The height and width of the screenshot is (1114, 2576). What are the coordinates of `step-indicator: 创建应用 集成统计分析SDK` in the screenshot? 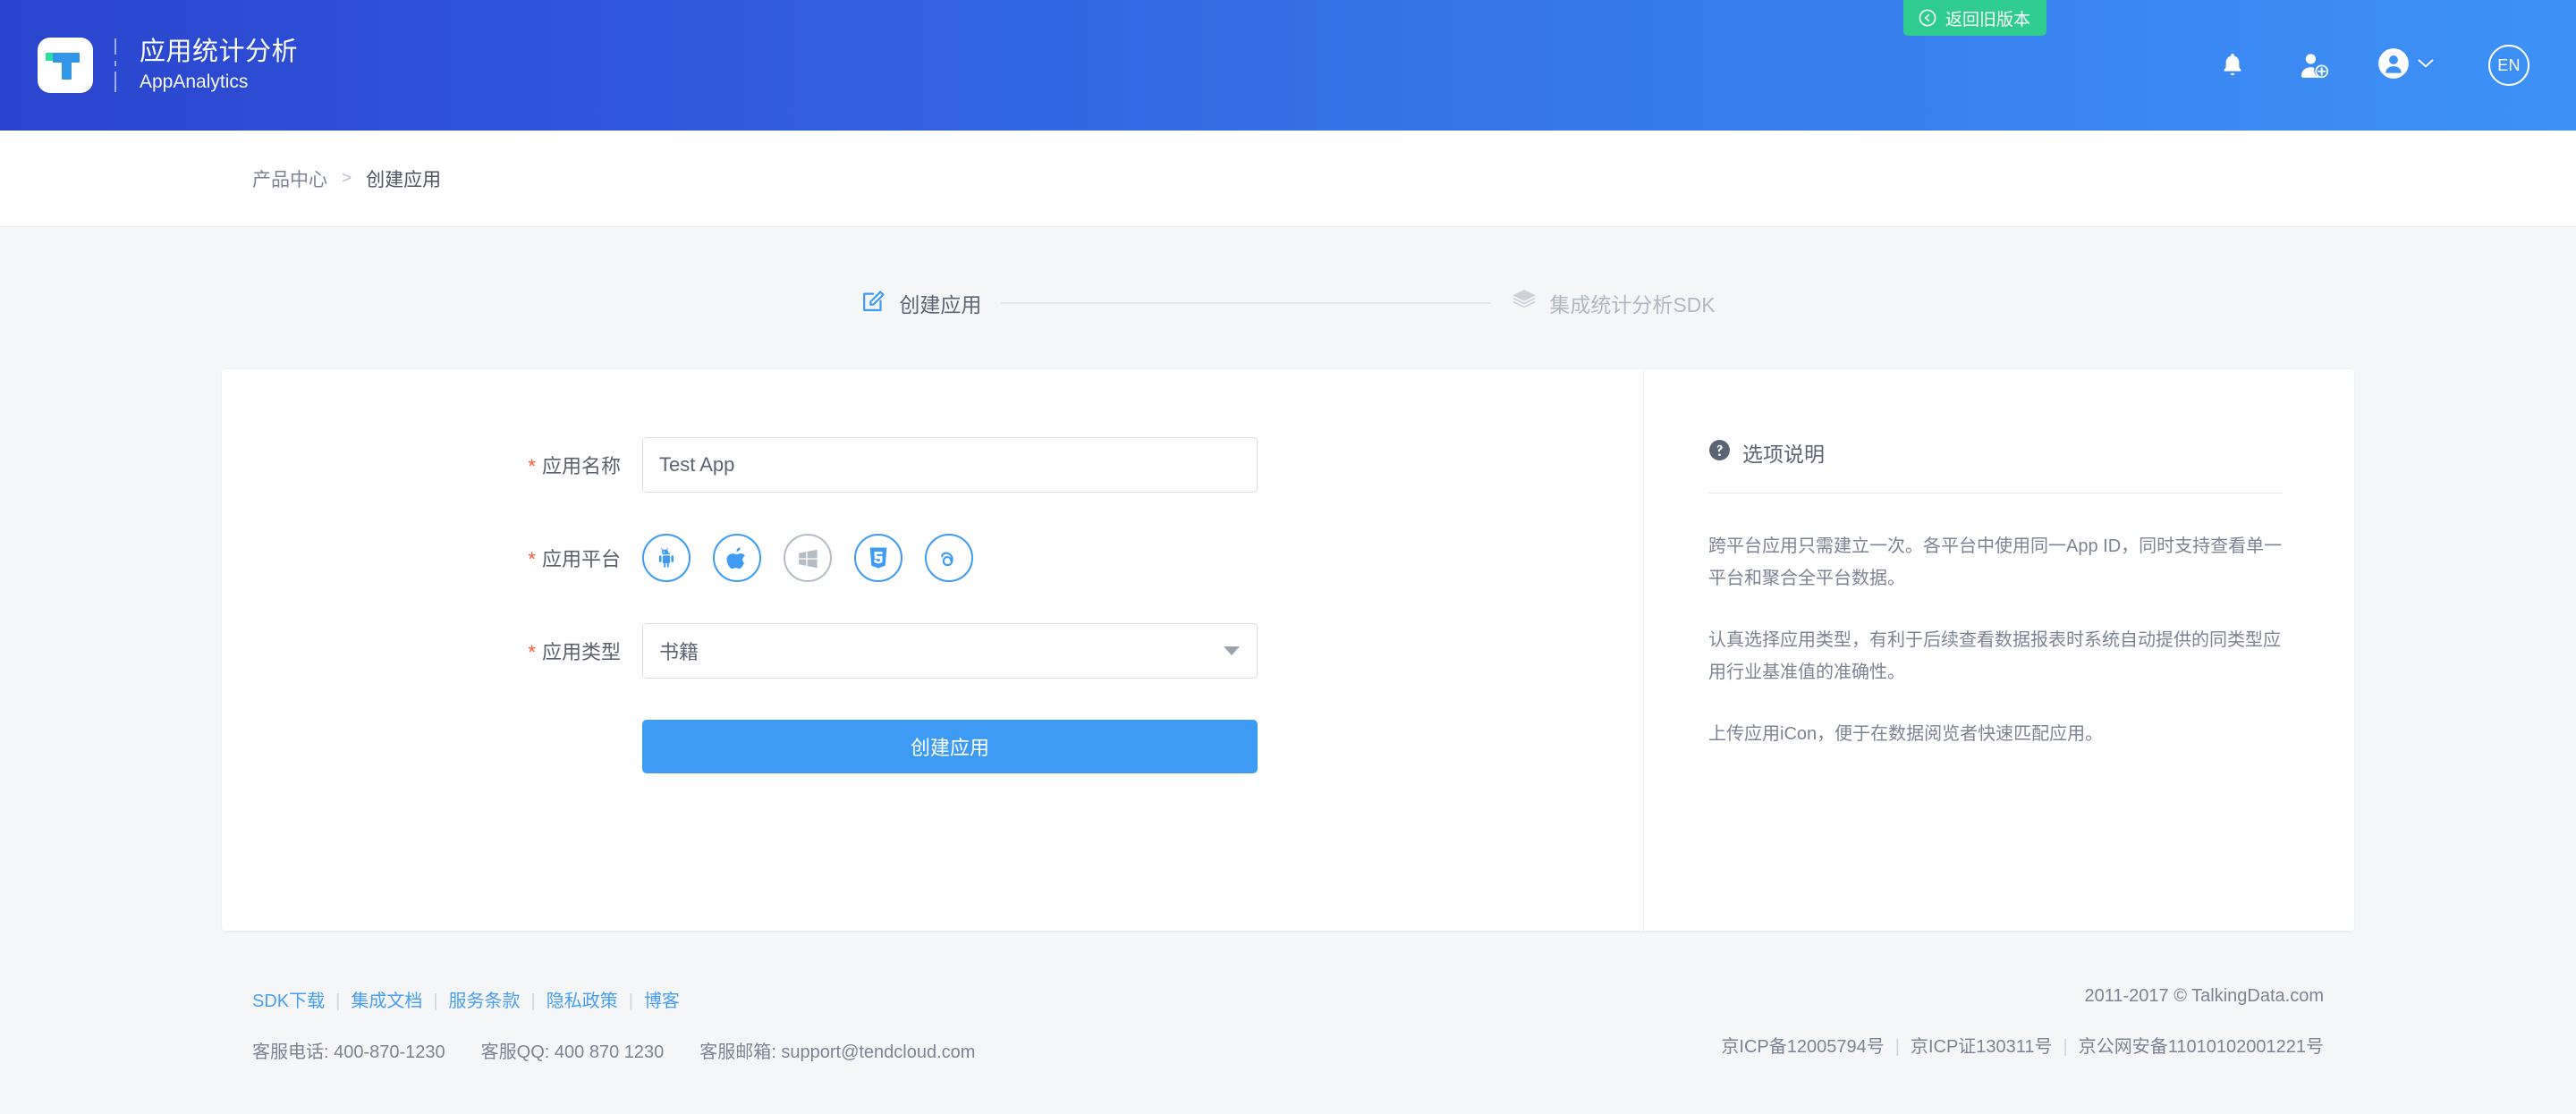 It's located at (1288, 302).